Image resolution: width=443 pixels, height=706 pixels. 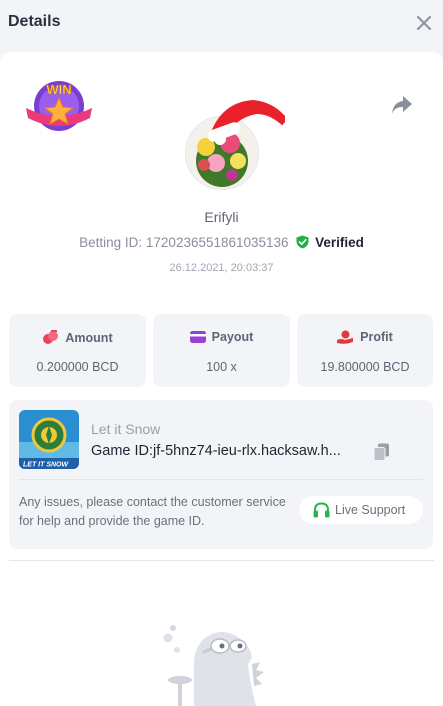 I want to click on let-it-snow-thumbnail-image: LET IT SNOW, so click(x=49, y=439).